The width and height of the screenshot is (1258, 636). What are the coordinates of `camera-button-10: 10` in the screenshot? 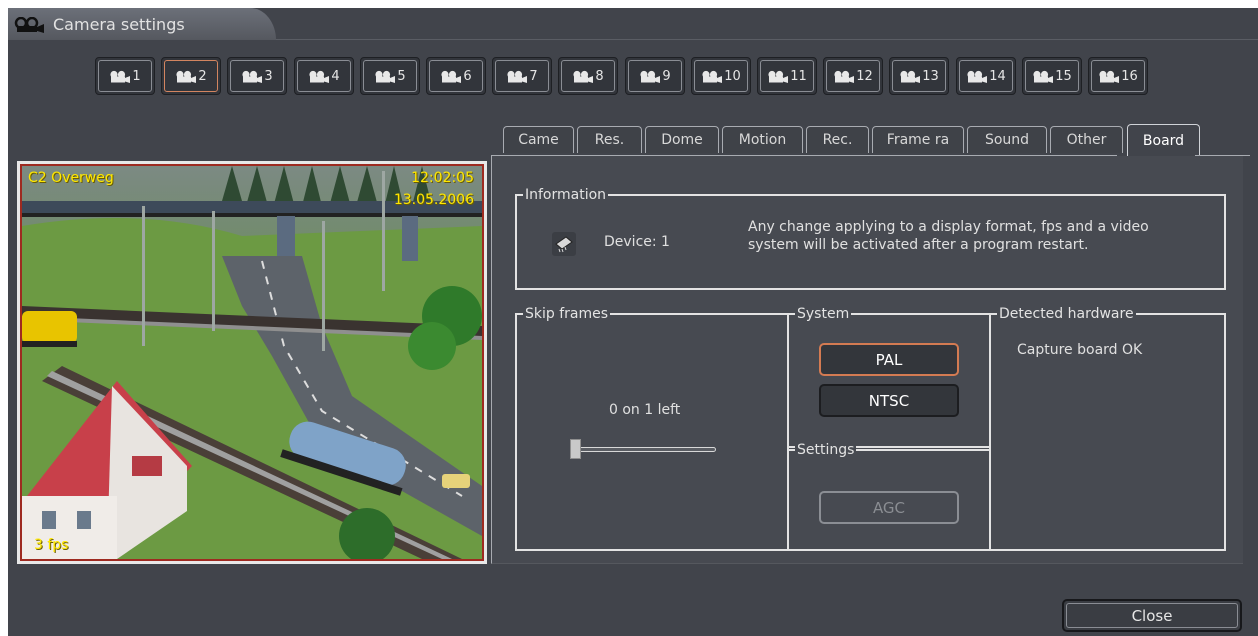 It's located at (721, 76).